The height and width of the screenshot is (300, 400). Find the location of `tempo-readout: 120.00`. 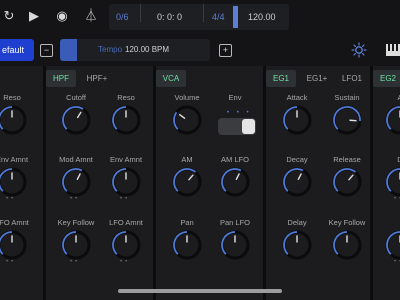

tempo-readout: 120.00 is located at coordinates (262, 17).